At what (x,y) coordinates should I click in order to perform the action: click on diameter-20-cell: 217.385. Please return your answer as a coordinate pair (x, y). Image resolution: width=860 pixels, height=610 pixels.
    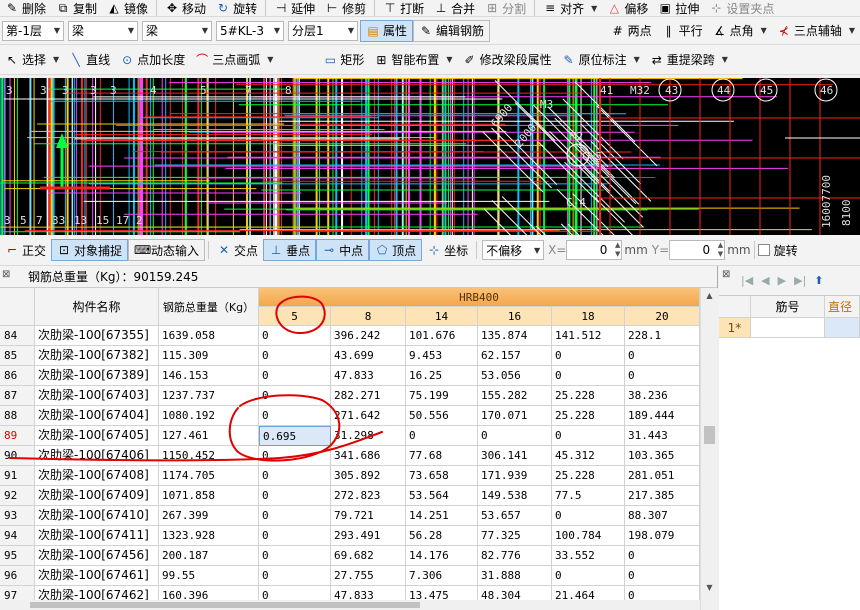
    Looking at the image, I should click on (662, 496).